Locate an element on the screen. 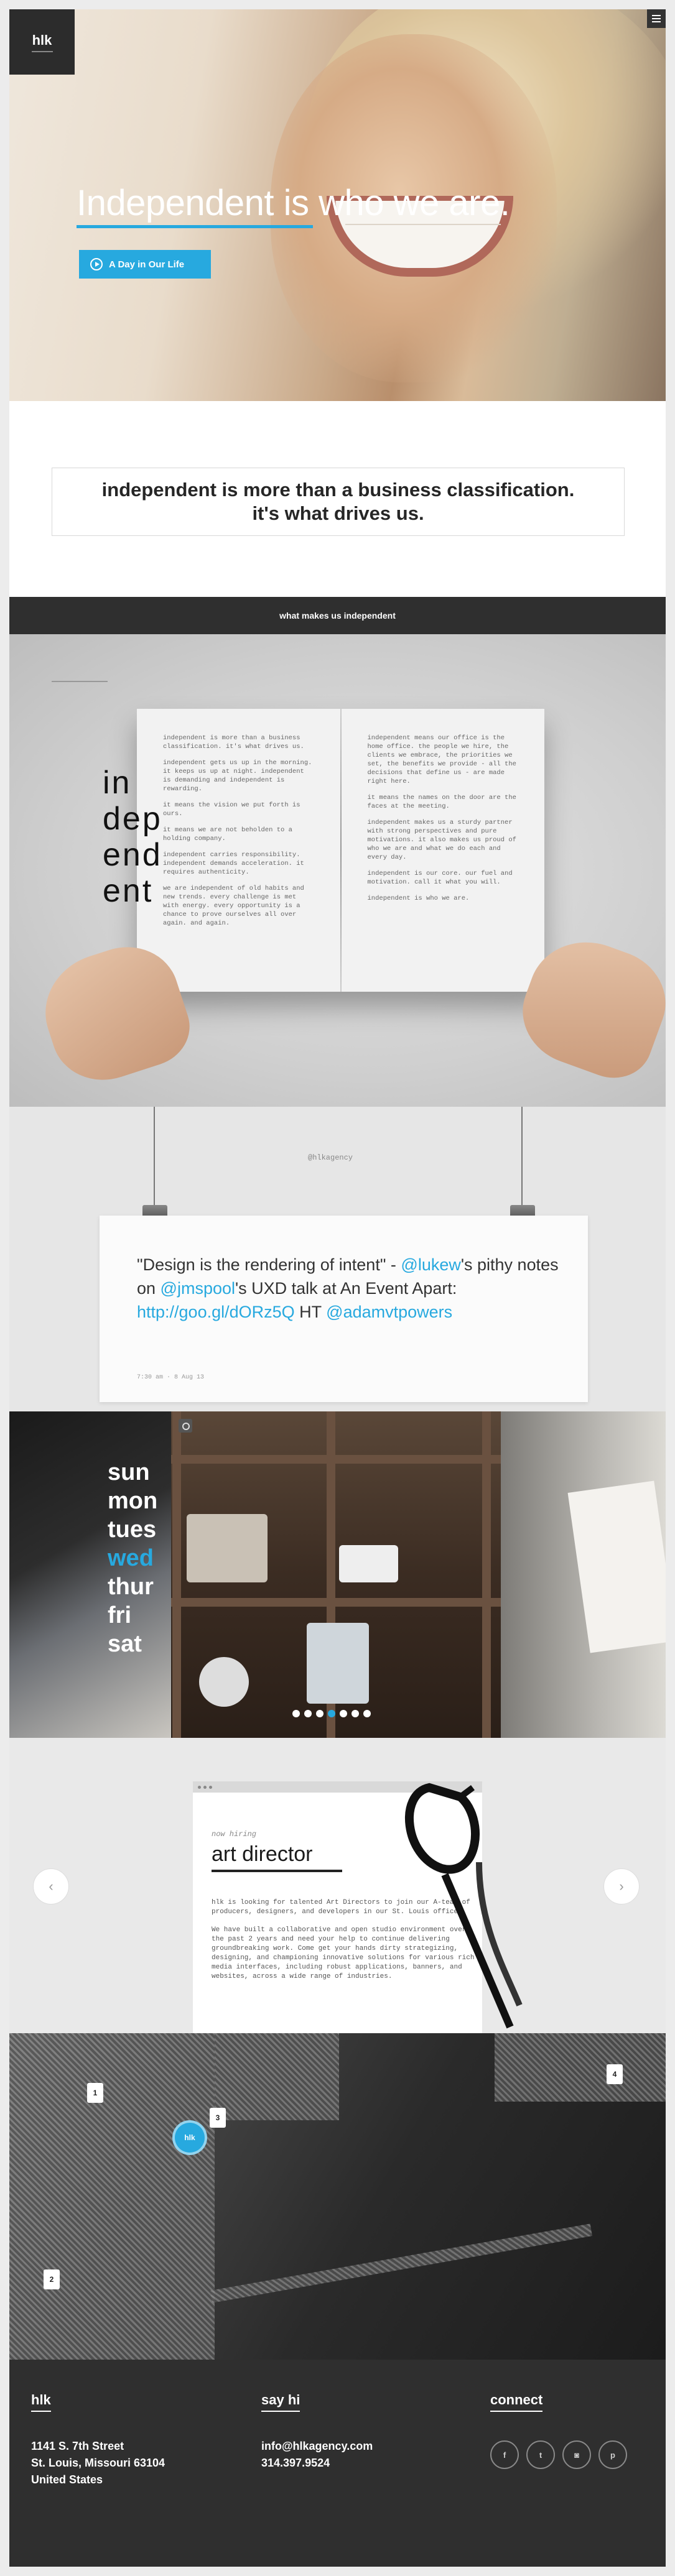 The image size is (675, 2576). address-line: United States is located at coordinates (67, 2479).